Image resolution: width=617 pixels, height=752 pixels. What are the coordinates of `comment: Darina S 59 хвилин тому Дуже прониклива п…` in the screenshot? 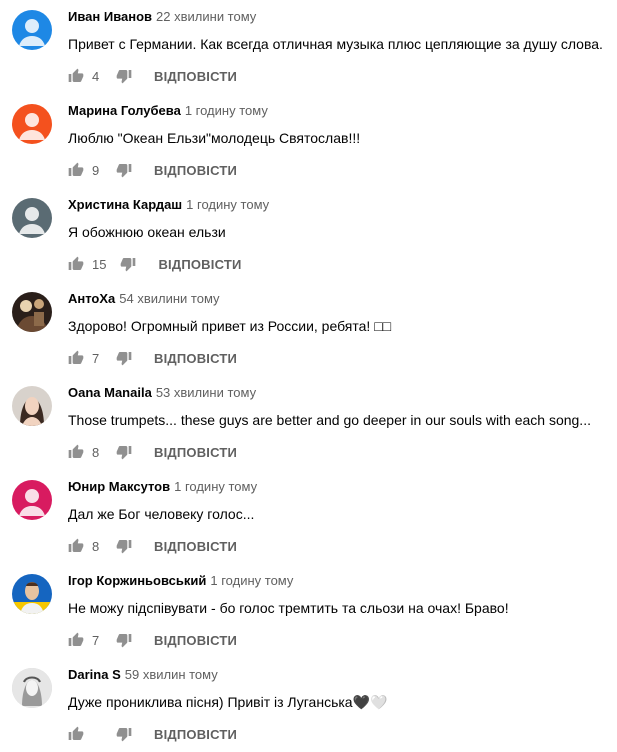 It's located at (308, 705).